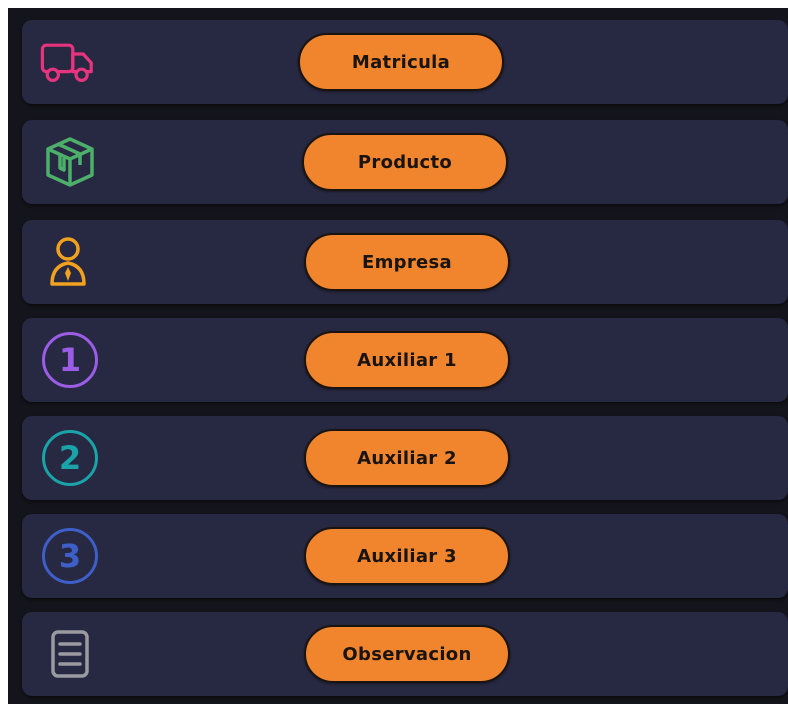  What do you see at coordinates (68, 62) in the screenshot?
I see `truck-icon` at bounding box center [68, 62].